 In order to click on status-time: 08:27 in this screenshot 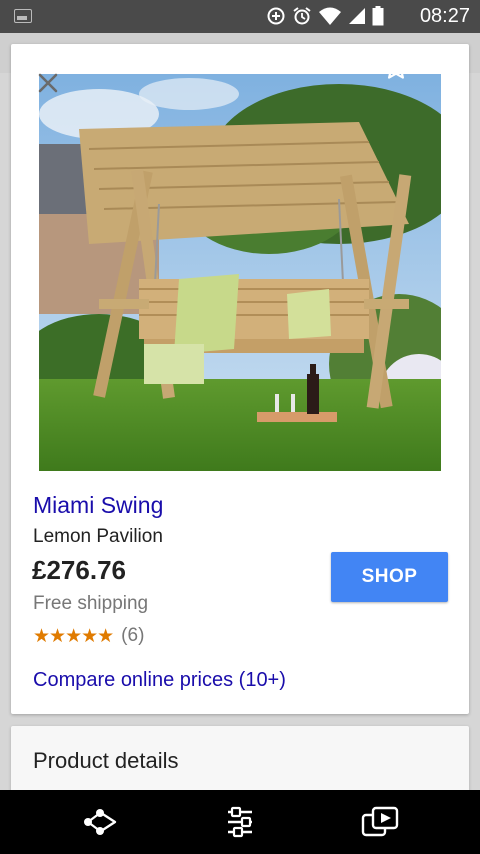, I will do `click(444, 16)`.